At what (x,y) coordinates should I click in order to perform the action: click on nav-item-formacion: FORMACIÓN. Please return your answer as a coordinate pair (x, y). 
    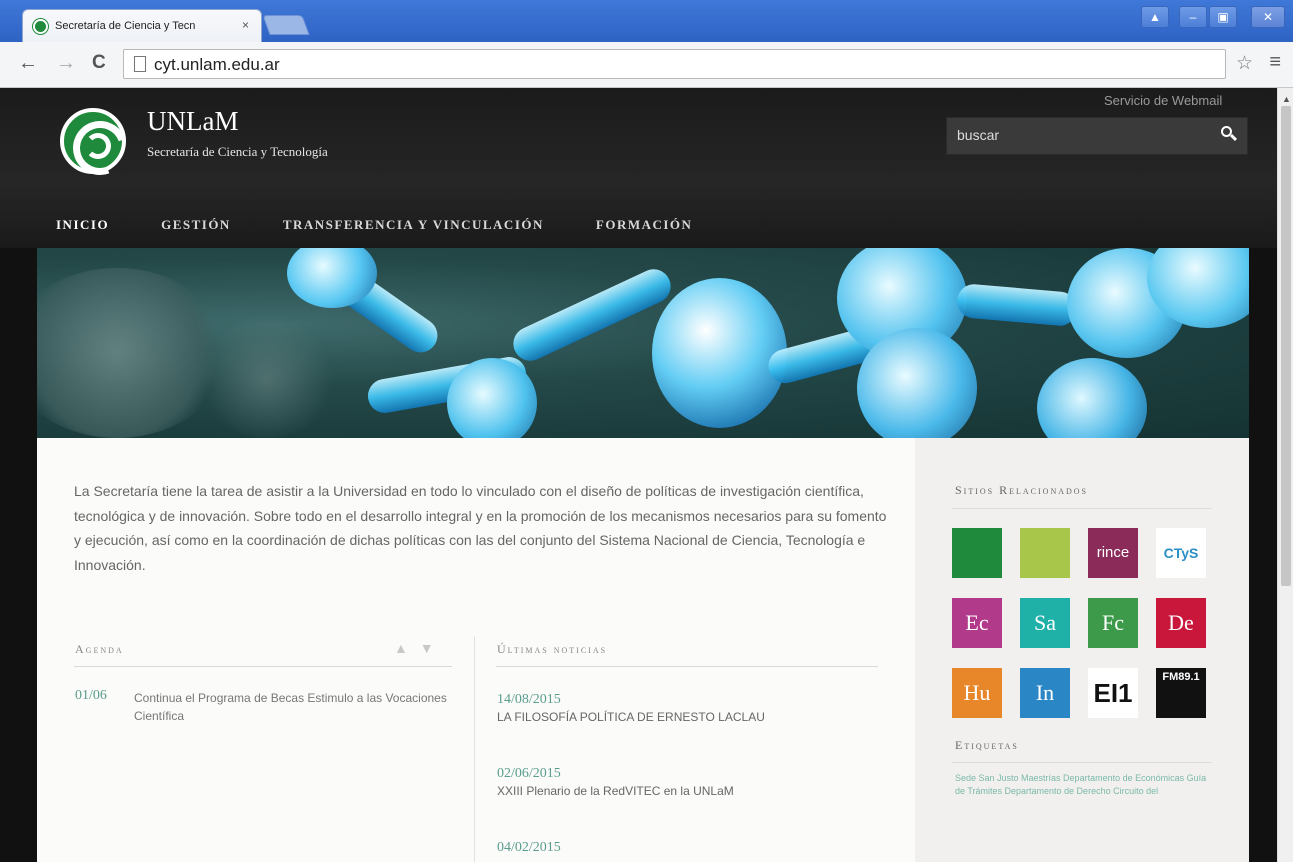
    Looking at the image, I should click on (644, 225).